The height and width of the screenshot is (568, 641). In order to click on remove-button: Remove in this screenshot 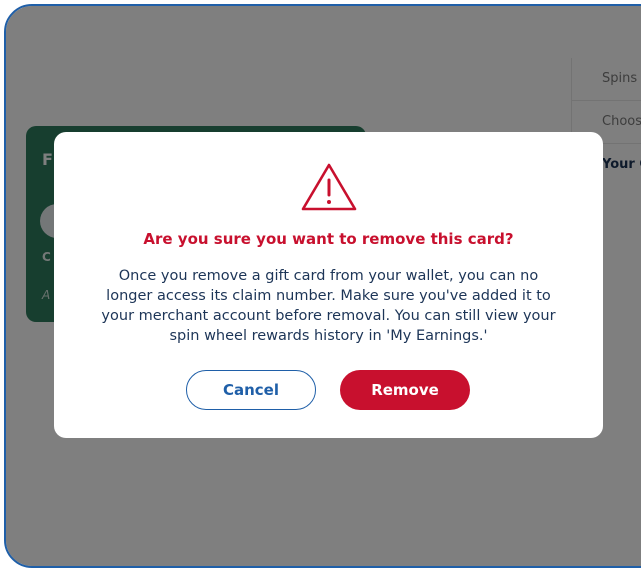, I will do `click(405, 390)`.